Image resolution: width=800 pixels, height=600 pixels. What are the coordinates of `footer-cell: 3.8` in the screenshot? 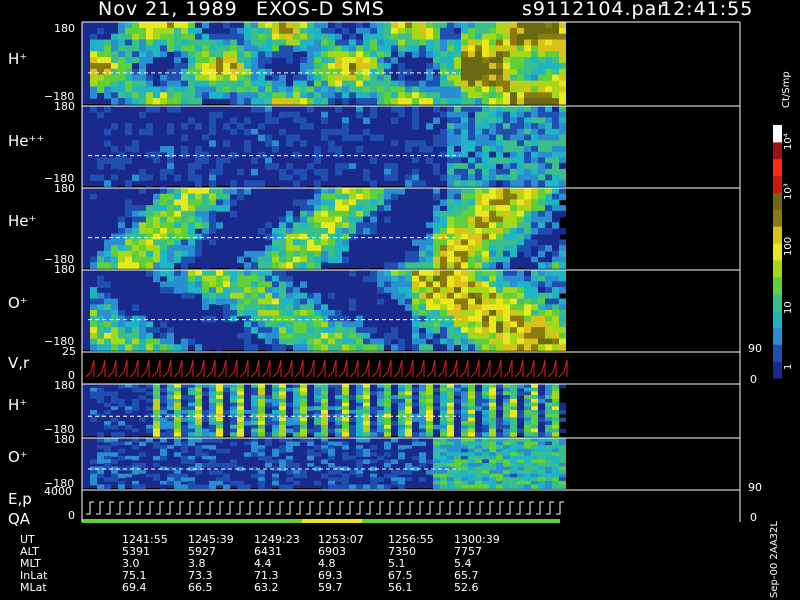 It's located at (197, 563).